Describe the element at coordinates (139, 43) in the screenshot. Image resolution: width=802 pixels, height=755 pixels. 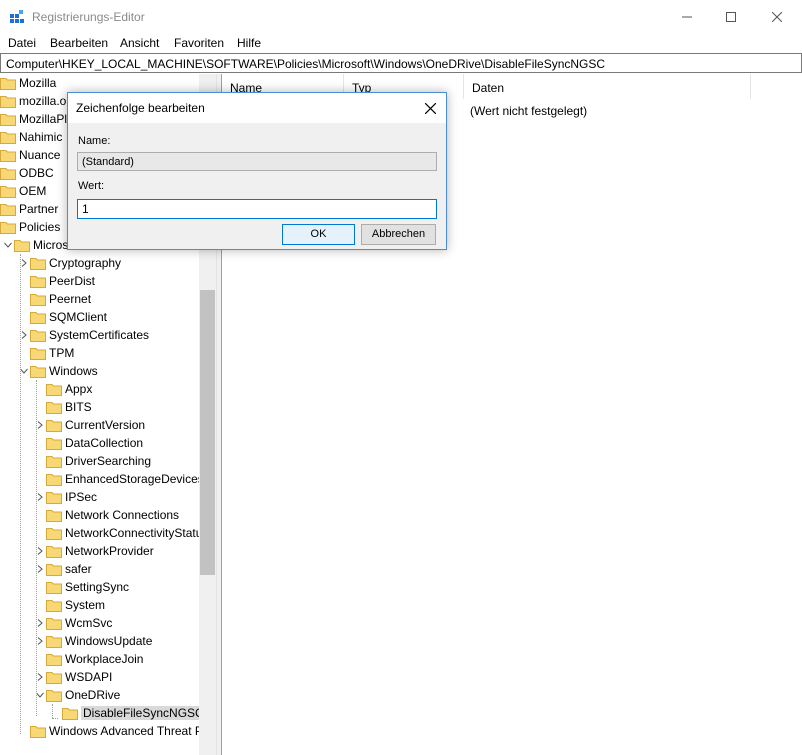
I see `menu-ansicht: Ansicht` at that location.